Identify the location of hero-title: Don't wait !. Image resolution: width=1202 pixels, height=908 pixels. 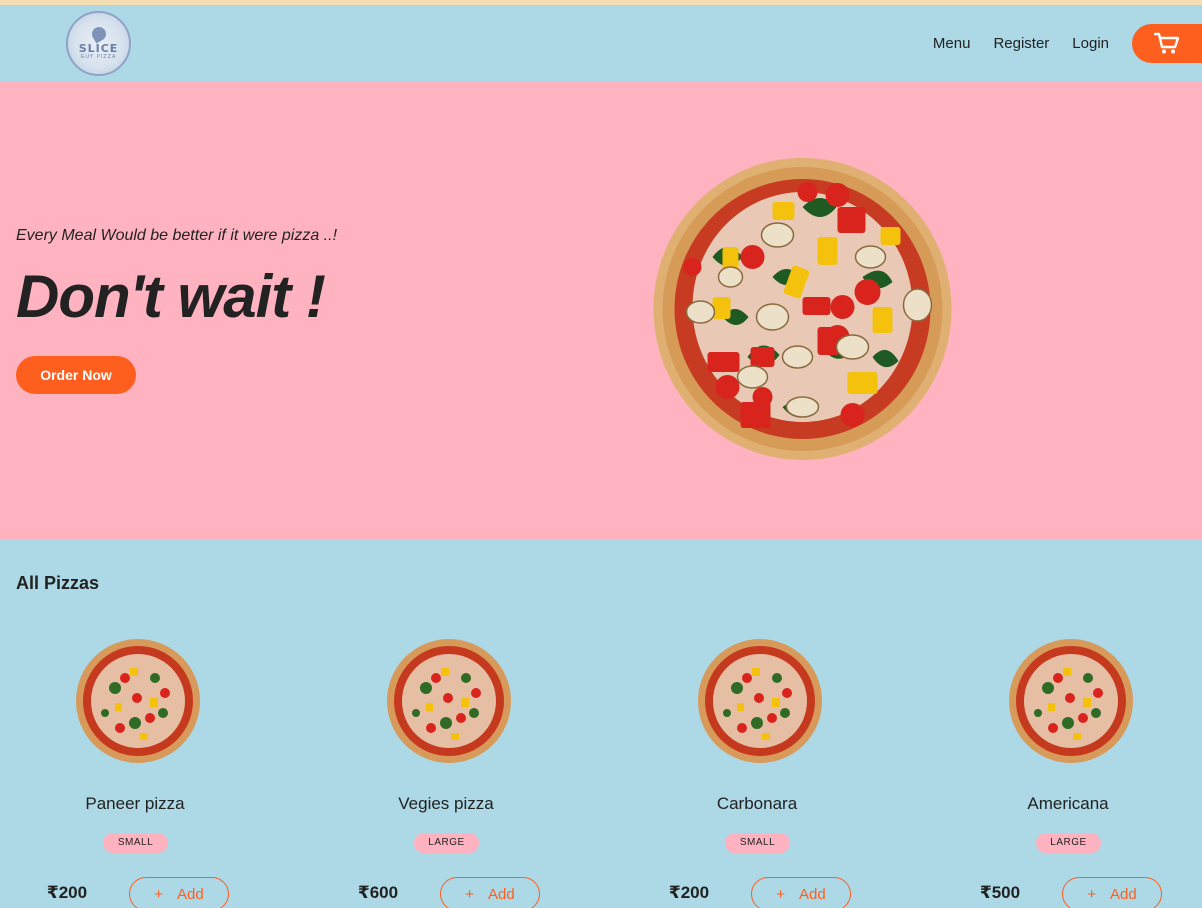
(171, 296).